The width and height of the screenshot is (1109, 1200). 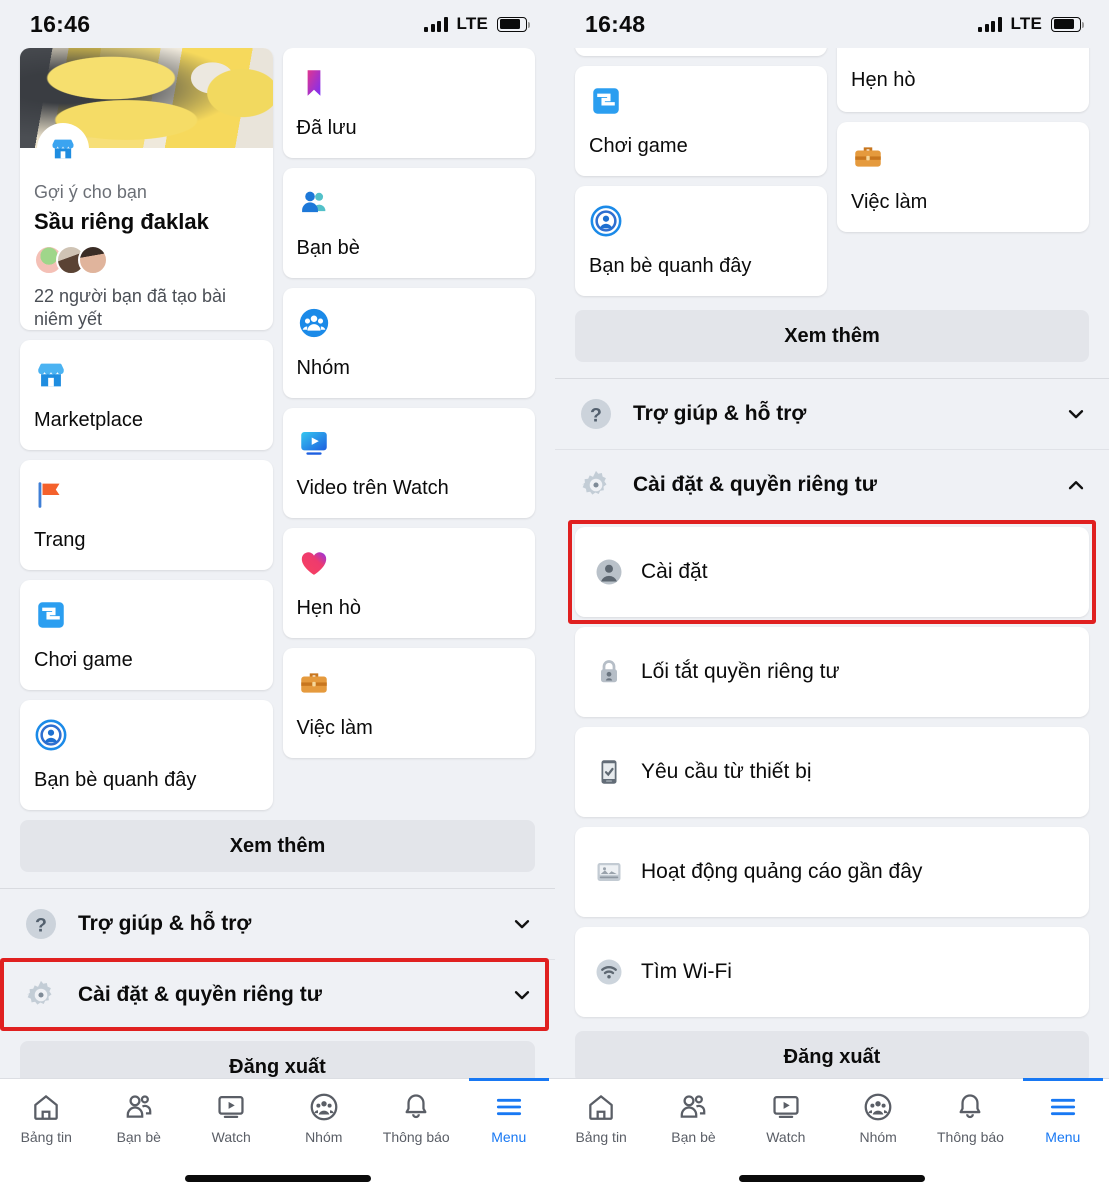 I want to click on settings-item-device-requests: Yêu cầu từ thiết bị, so click(x=832, y=772).